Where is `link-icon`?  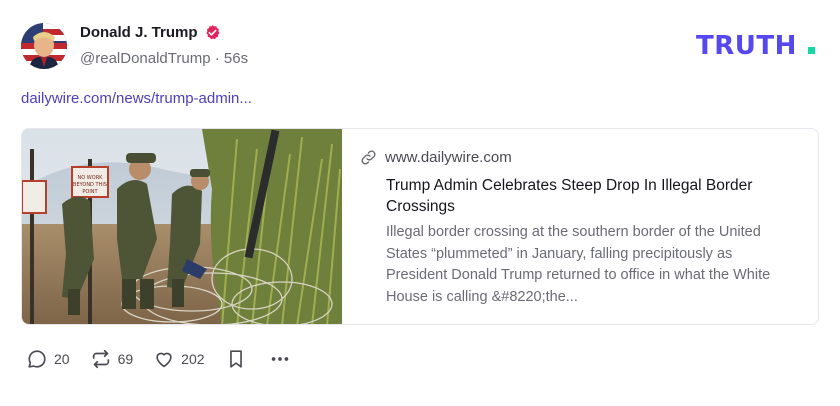
link-icon is located at coordinates (368, 157).